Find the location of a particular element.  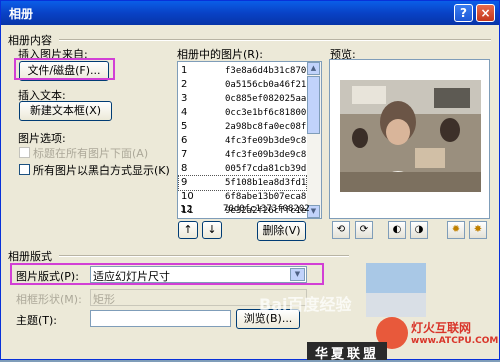

preview-photo is located at coordinates (409, 139).